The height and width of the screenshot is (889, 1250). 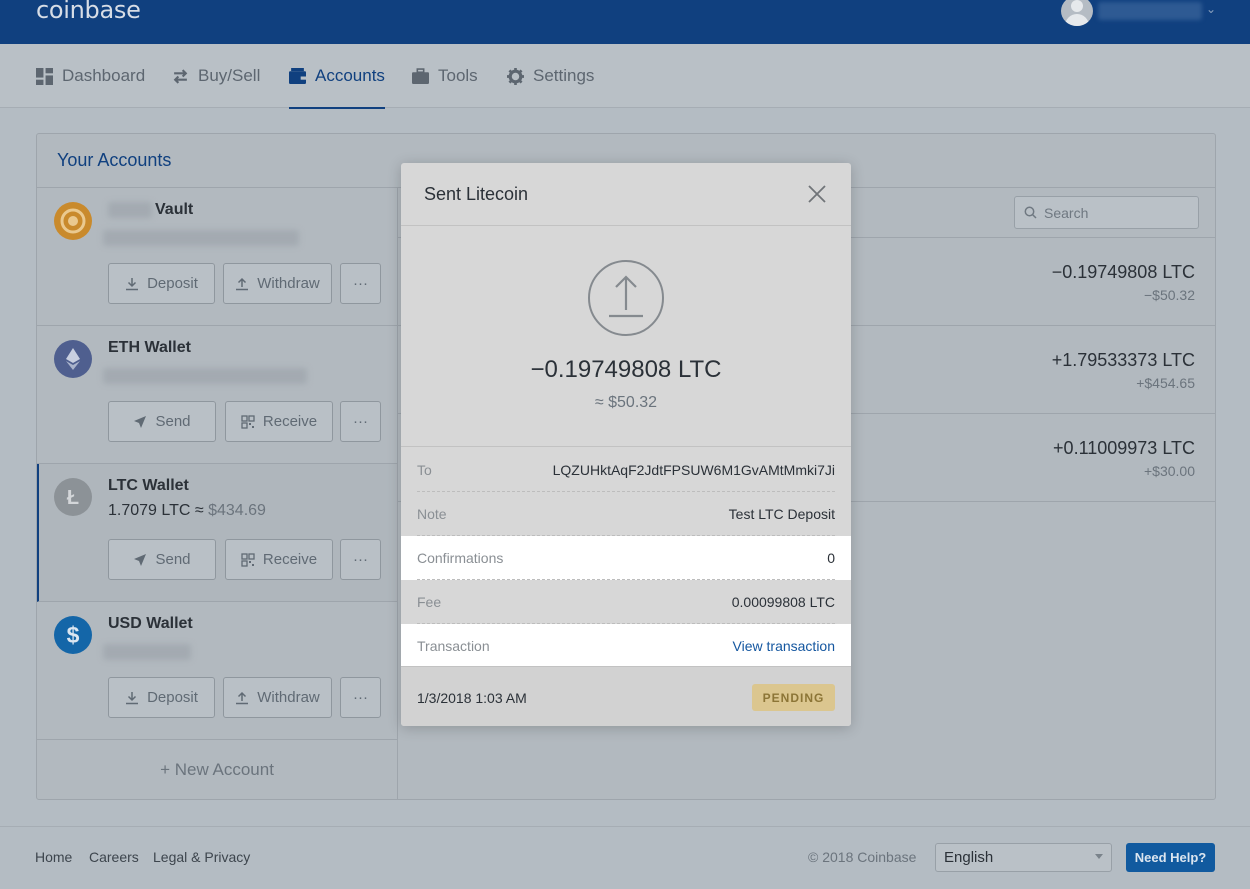 I want to click on nav-buy-sell-label: Buy/Sell, so click(x=229, y=75).